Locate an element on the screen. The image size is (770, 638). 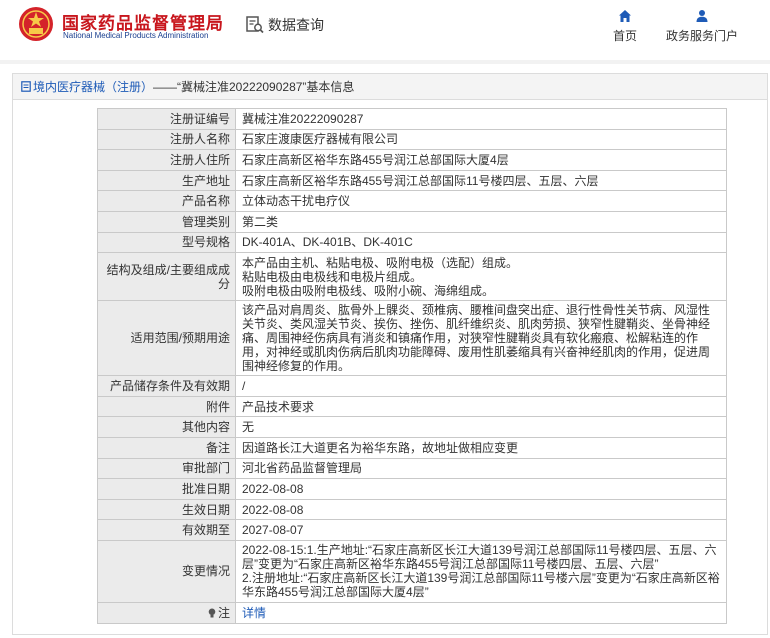
table-row: 其他内容无 is located at coordinates (412, 427).